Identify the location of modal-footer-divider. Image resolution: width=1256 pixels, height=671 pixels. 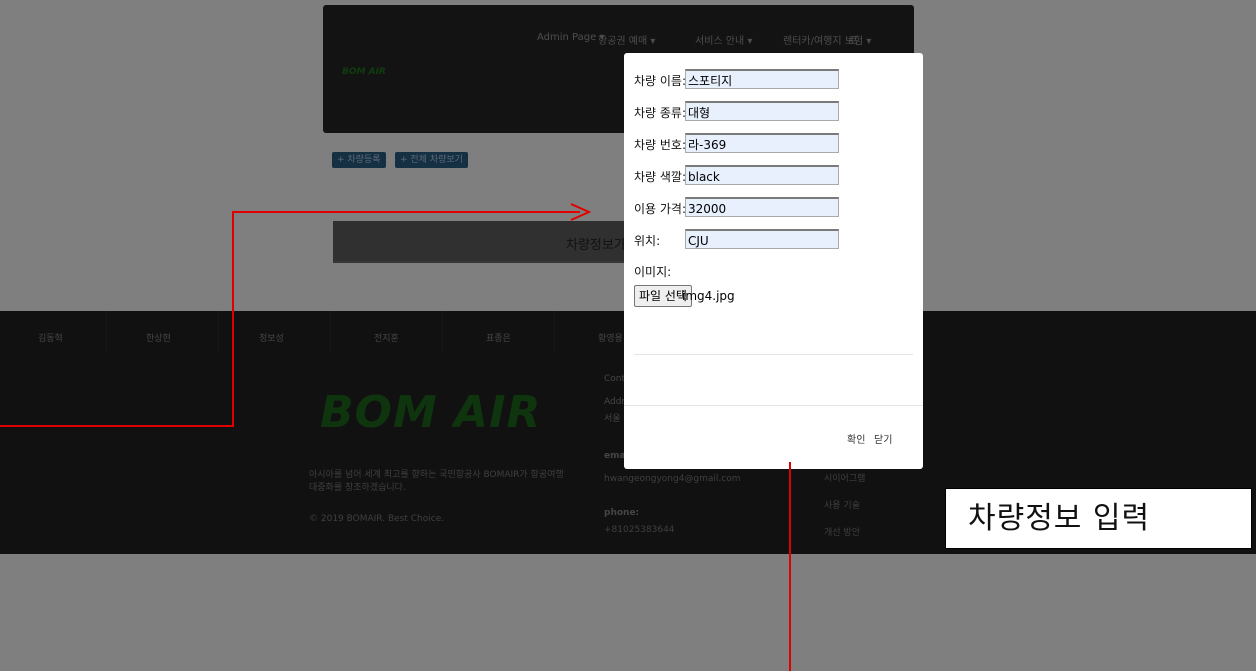
(773, 405).